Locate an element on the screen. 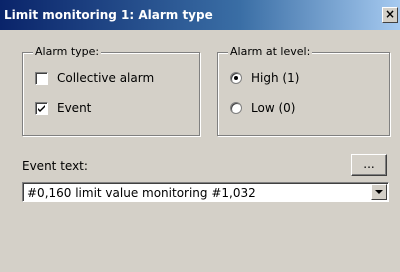 Image resolution: width=400 pixels, height=272 pixels. high-radio: High (1) is located at coordinates (264, 78).